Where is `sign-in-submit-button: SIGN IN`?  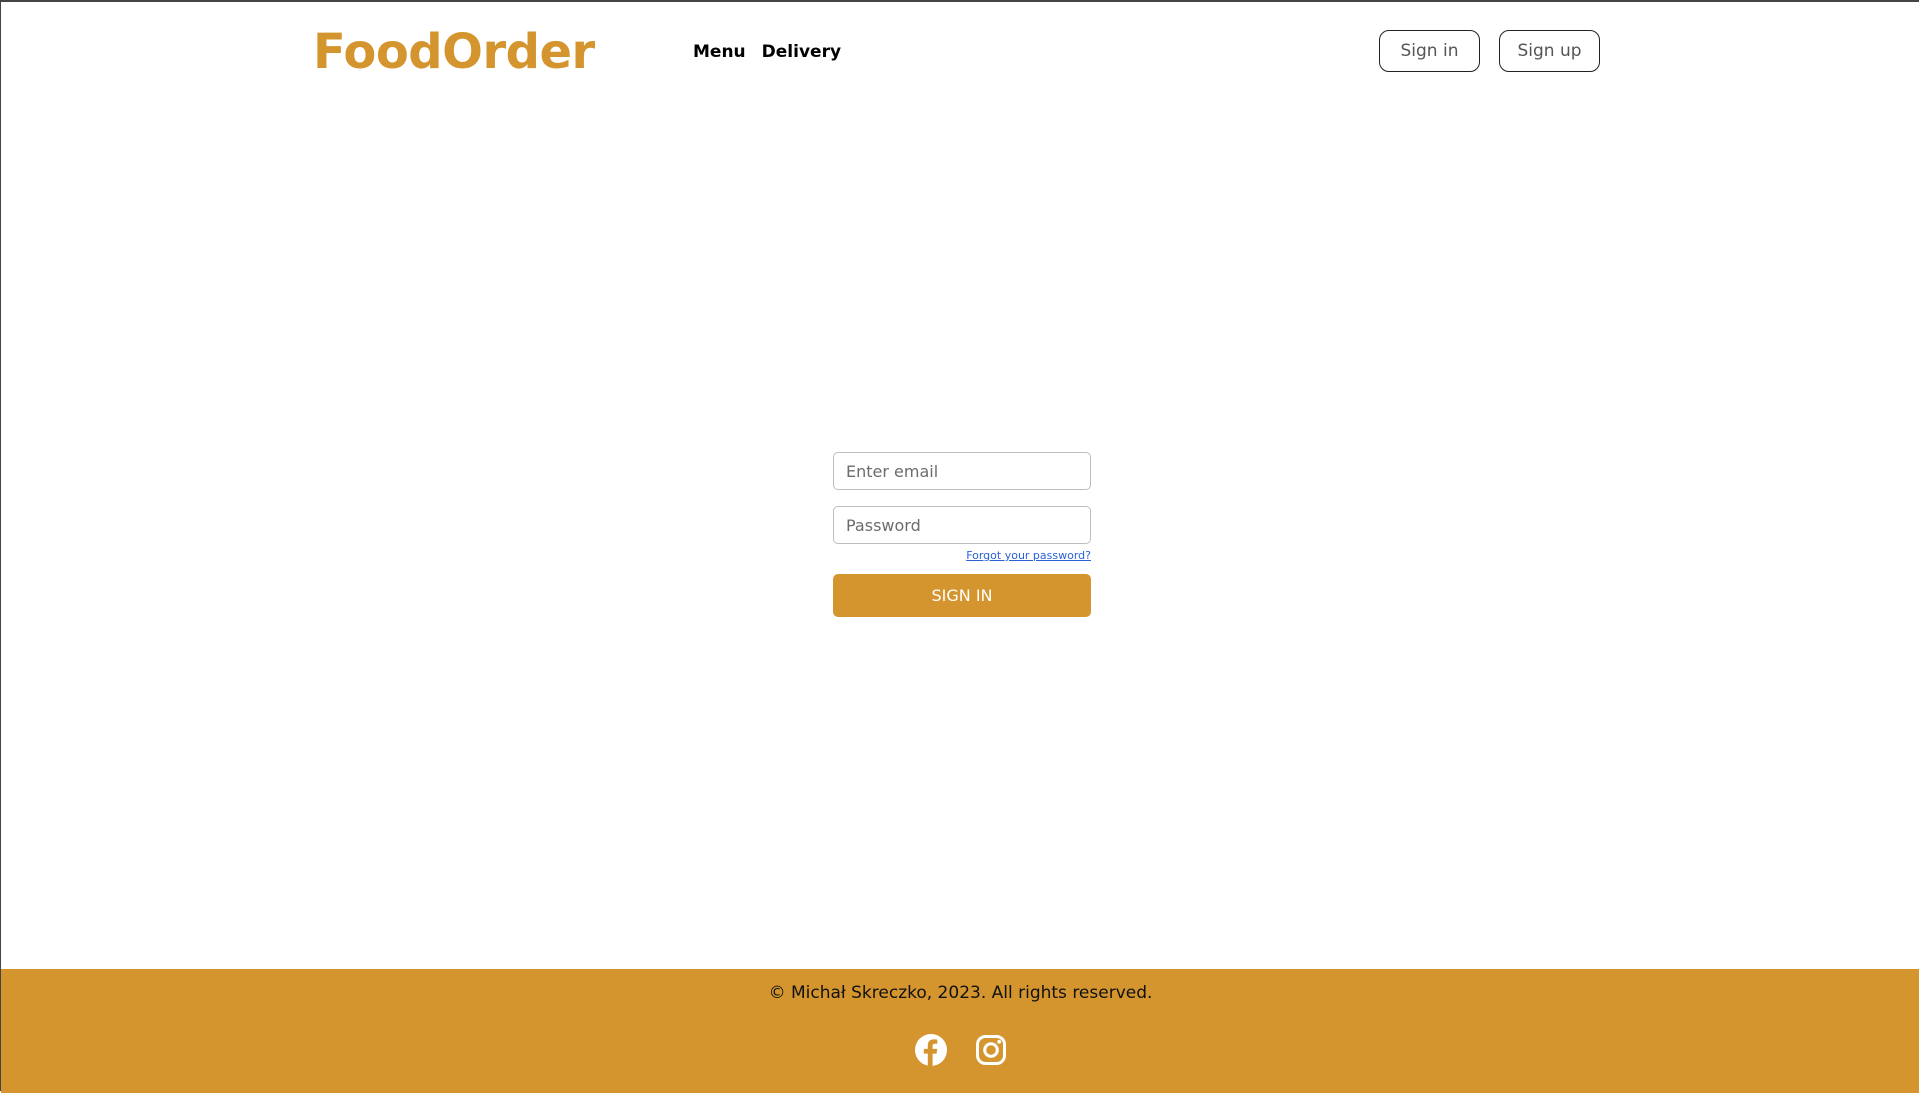 sign-in-submit-button: SIGN IN is located at coordinates (962, 595).